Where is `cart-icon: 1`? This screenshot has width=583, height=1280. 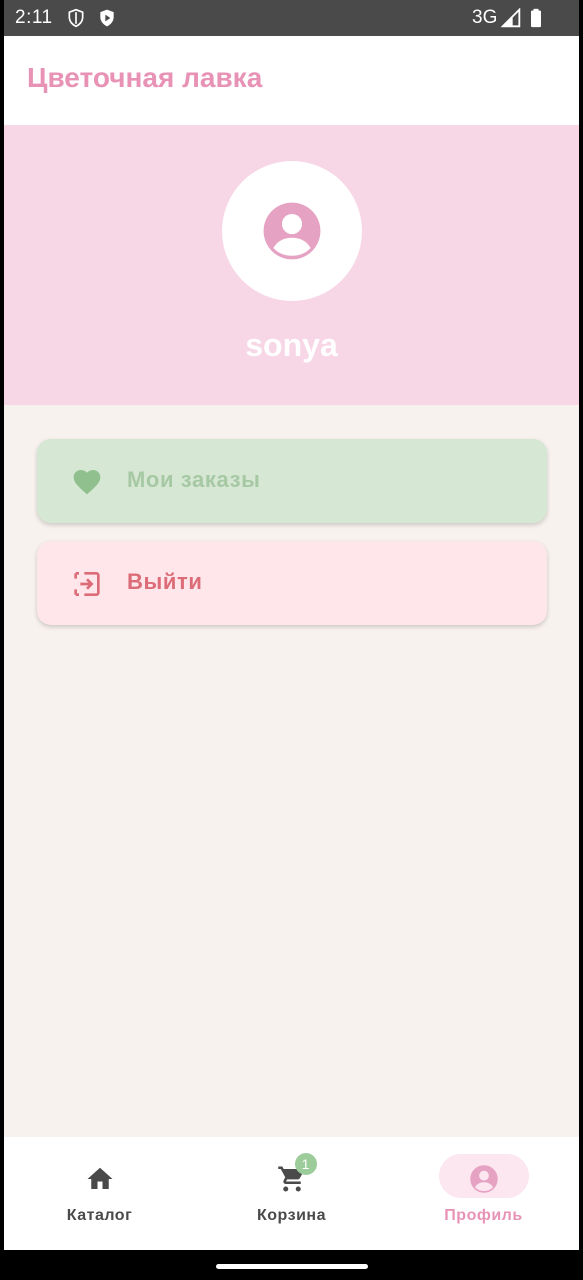
cart-icon: 1 is located at coordinates (294, 1176).